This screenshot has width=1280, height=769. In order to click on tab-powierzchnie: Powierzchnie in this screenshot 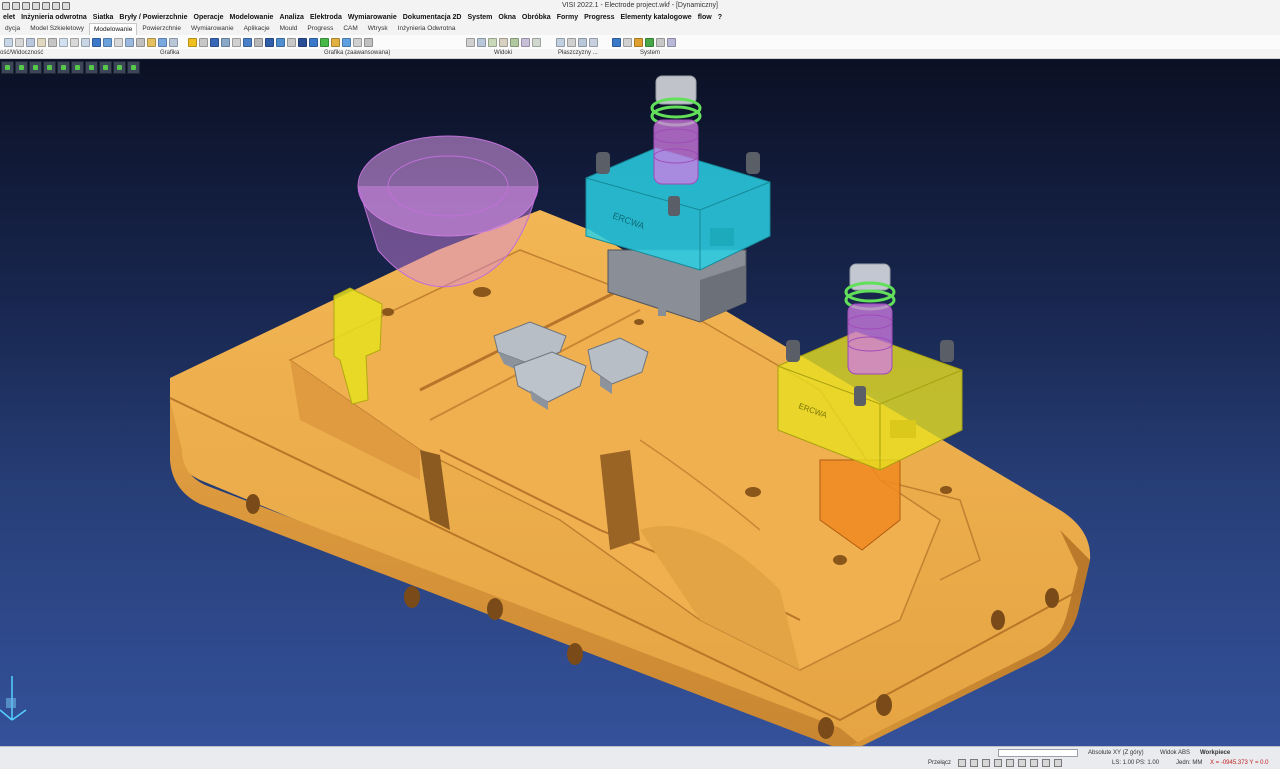, I will do `click(161, 28)`.